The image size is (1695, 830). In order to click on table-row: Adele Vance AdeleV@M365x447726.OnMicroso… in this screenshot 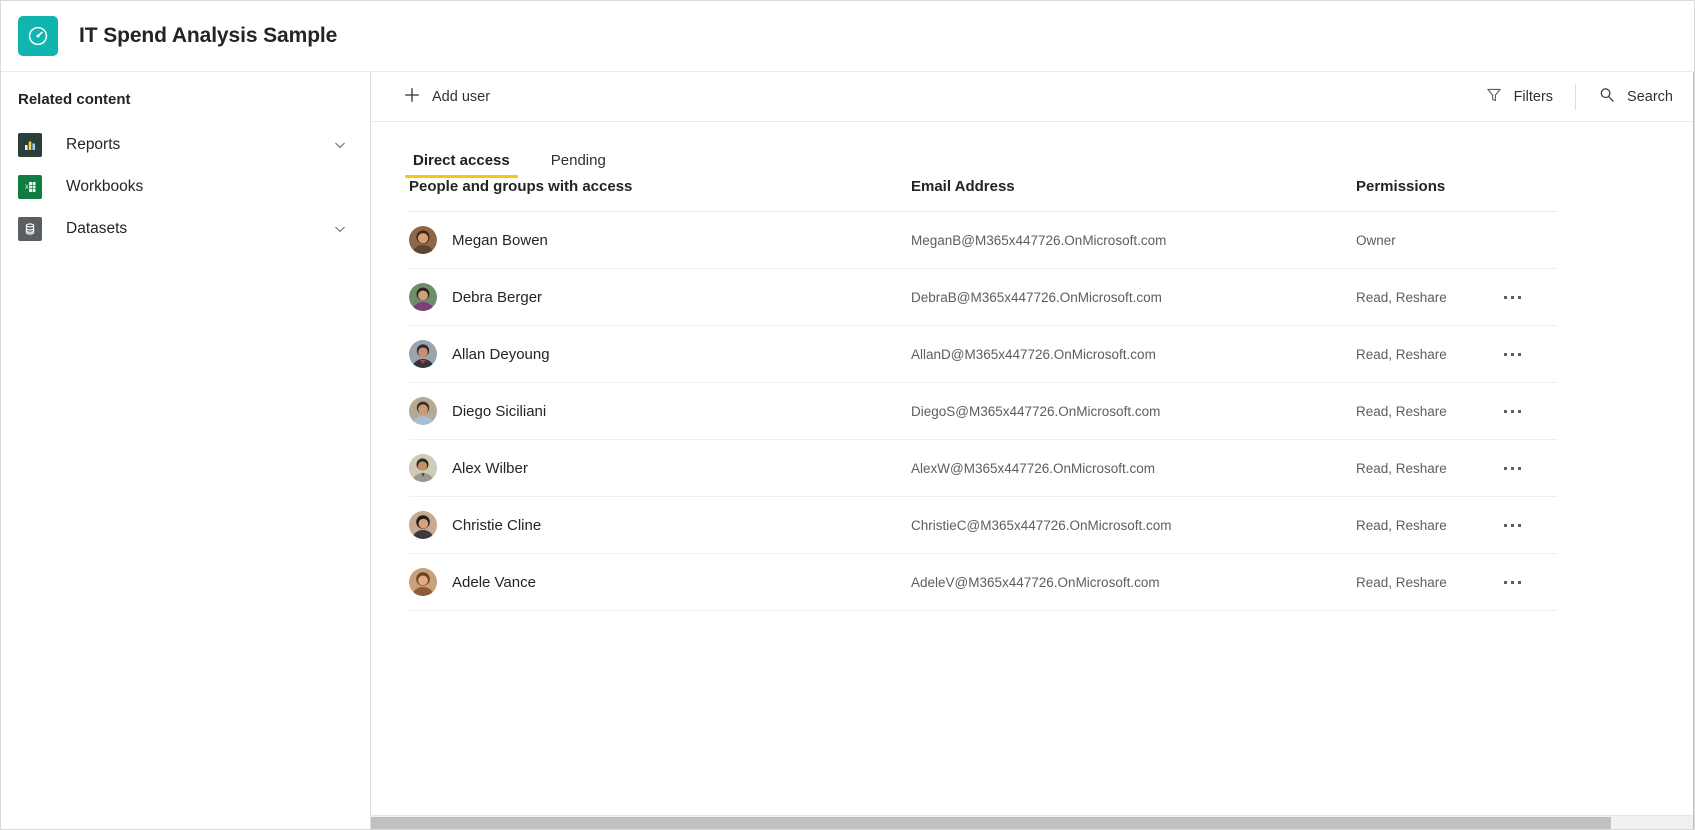, I will do `click(983, 582)`.